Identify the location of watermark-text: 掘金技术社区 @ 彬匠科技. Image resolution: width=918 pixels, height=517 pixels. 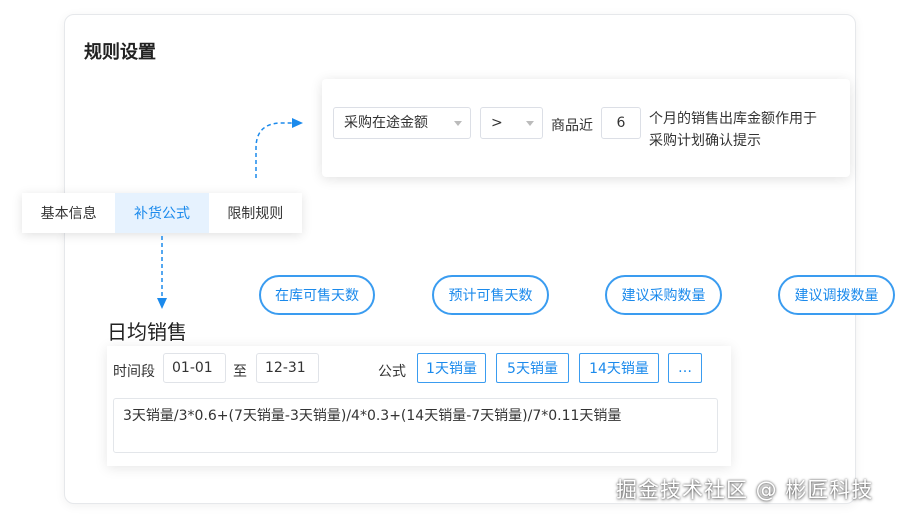
(745, 490).